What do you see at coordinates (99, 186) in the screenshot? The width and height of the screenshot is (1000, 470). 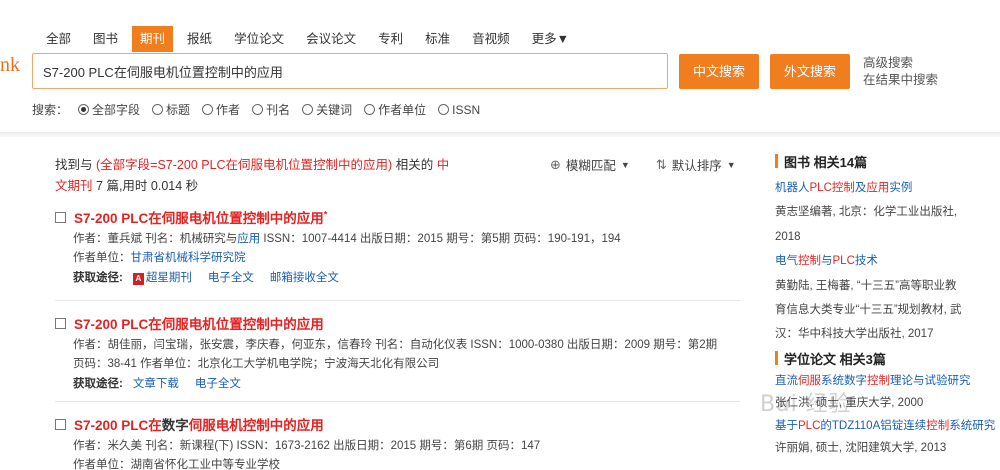 I see `summary-count: 7` at bounding box center [99, 186].